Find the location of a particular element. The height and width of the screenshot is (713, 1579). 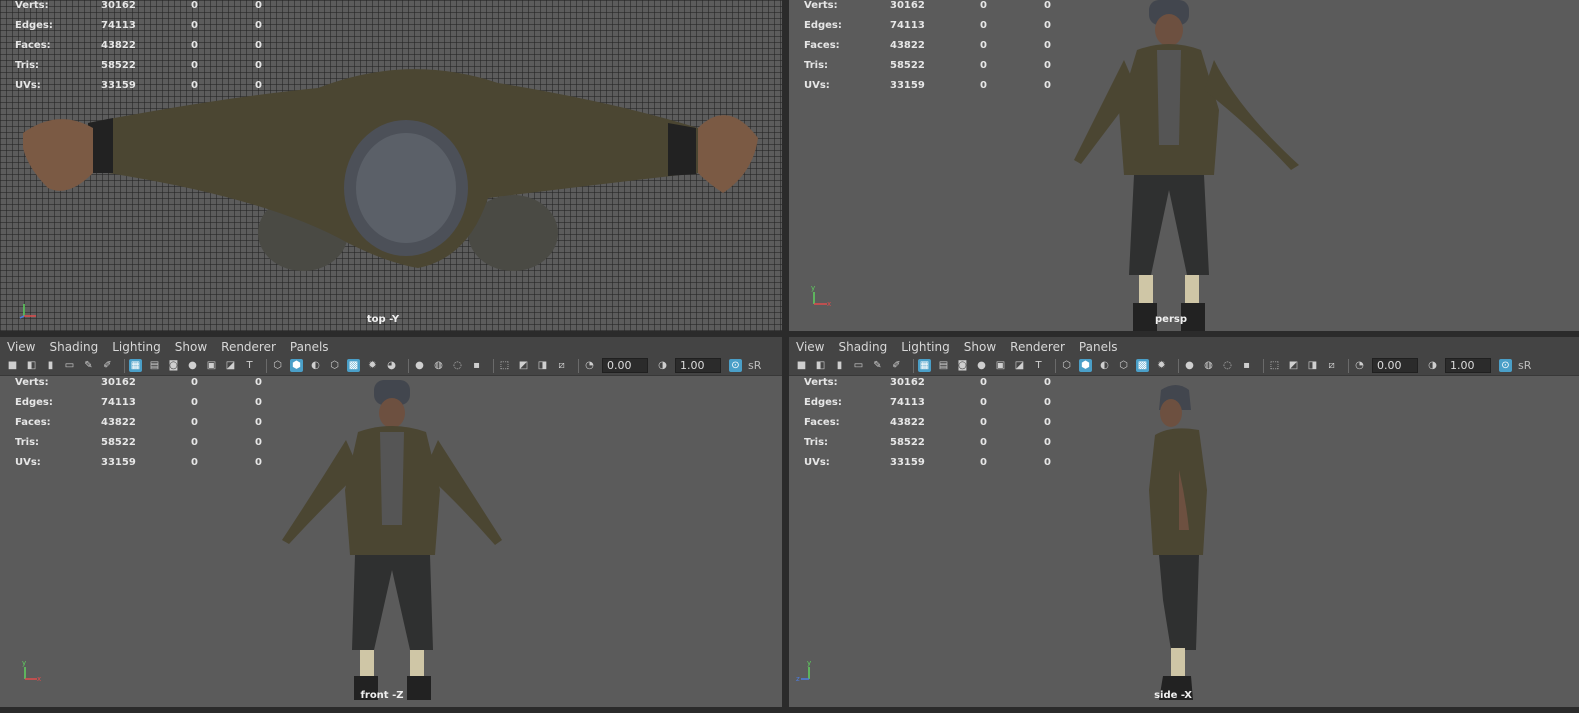

axis-y-label: y is located at coordinates (809, 663).